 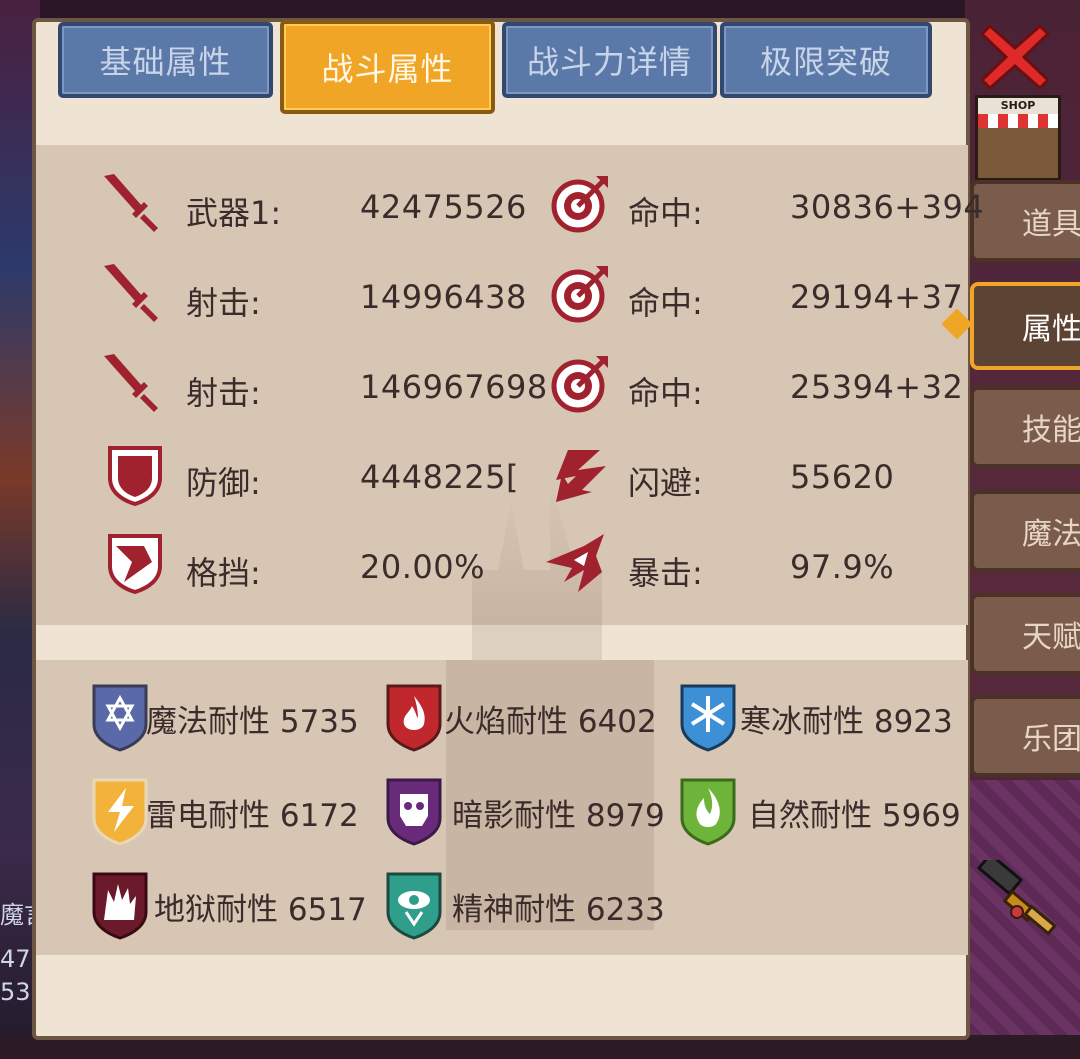 I want to click on stat-value: 4448225[, so click(x=439, y=477).